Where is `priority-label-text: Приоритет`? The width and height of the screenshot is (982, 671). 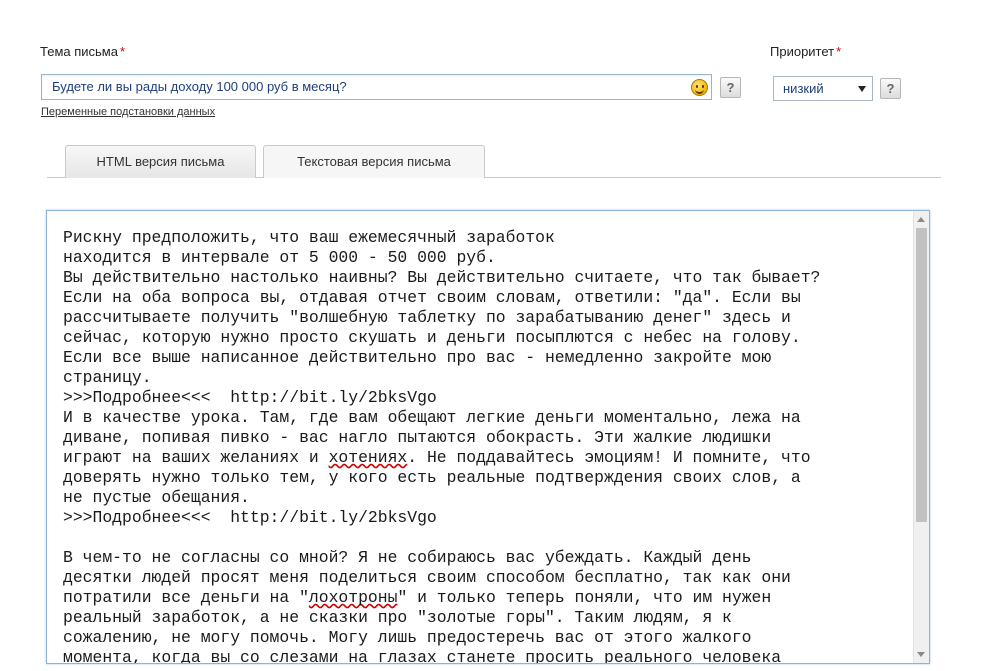
priority-label-text: Приоритет is located at coordinates (802, 51).